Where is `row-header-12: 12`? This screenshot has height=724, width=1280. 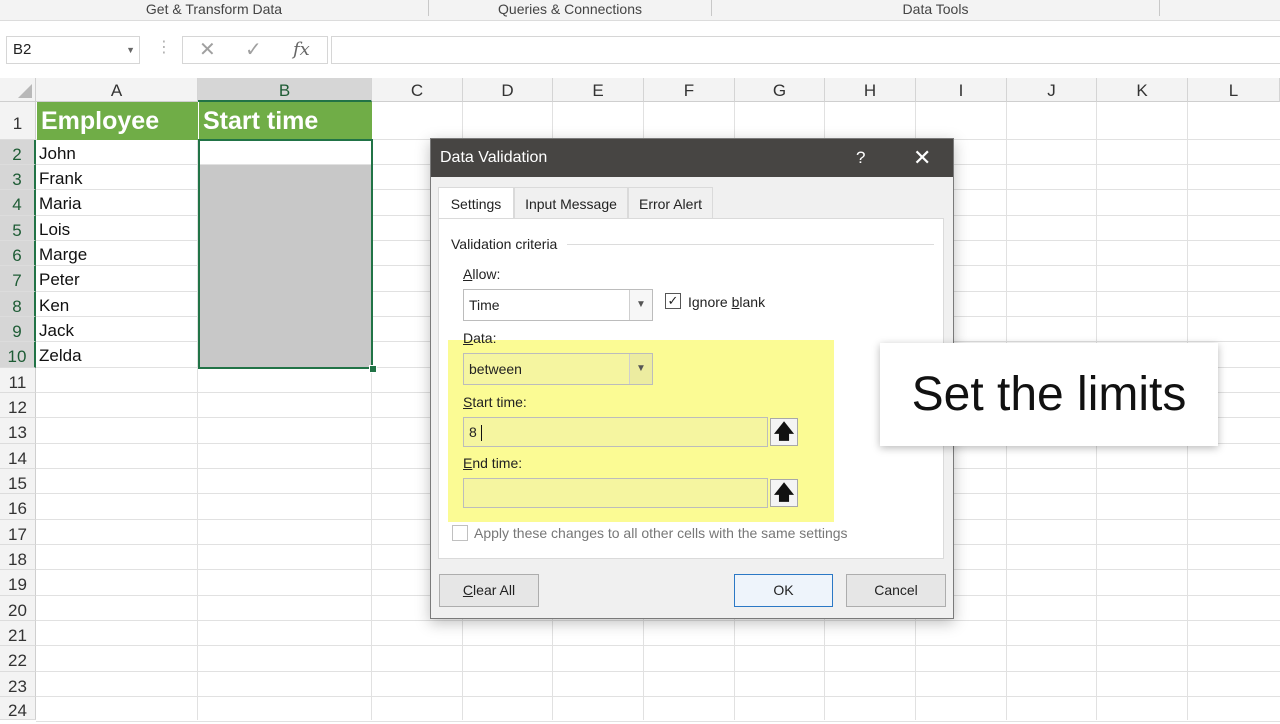
row-header-12: 12 is located at coordinates (18, 405).